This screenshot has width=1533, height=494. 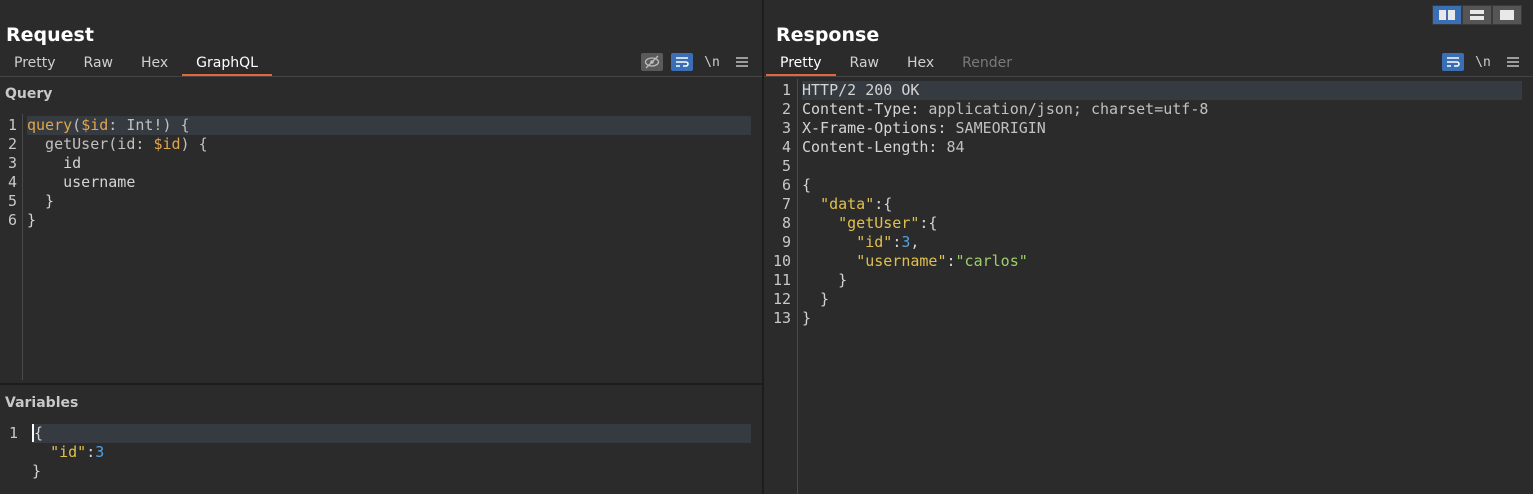 I want to click on response-tabs: Pretty Raw Hex Render, so click(x=896, y=64).